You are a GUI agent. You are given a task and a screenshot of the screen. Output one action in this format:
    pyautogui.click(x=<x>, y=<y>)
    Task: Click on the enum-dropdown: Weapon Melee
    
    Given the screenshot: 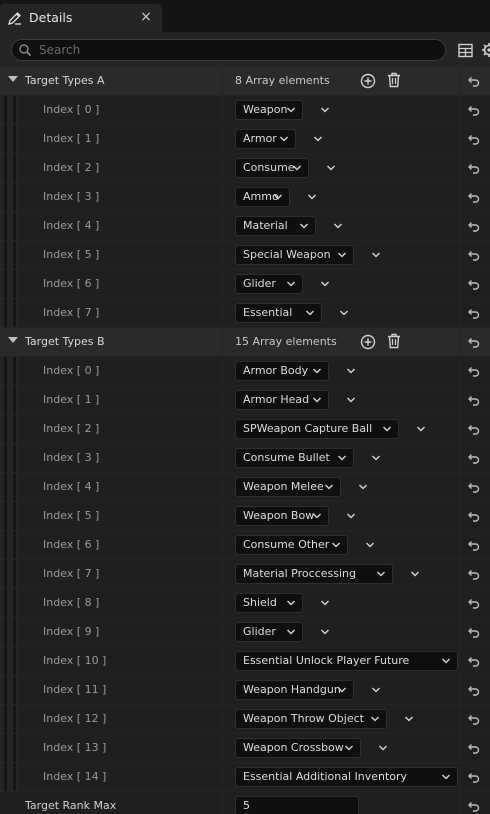 What is the action you would take?
    pyautogui.click(x=288, y=487)
    